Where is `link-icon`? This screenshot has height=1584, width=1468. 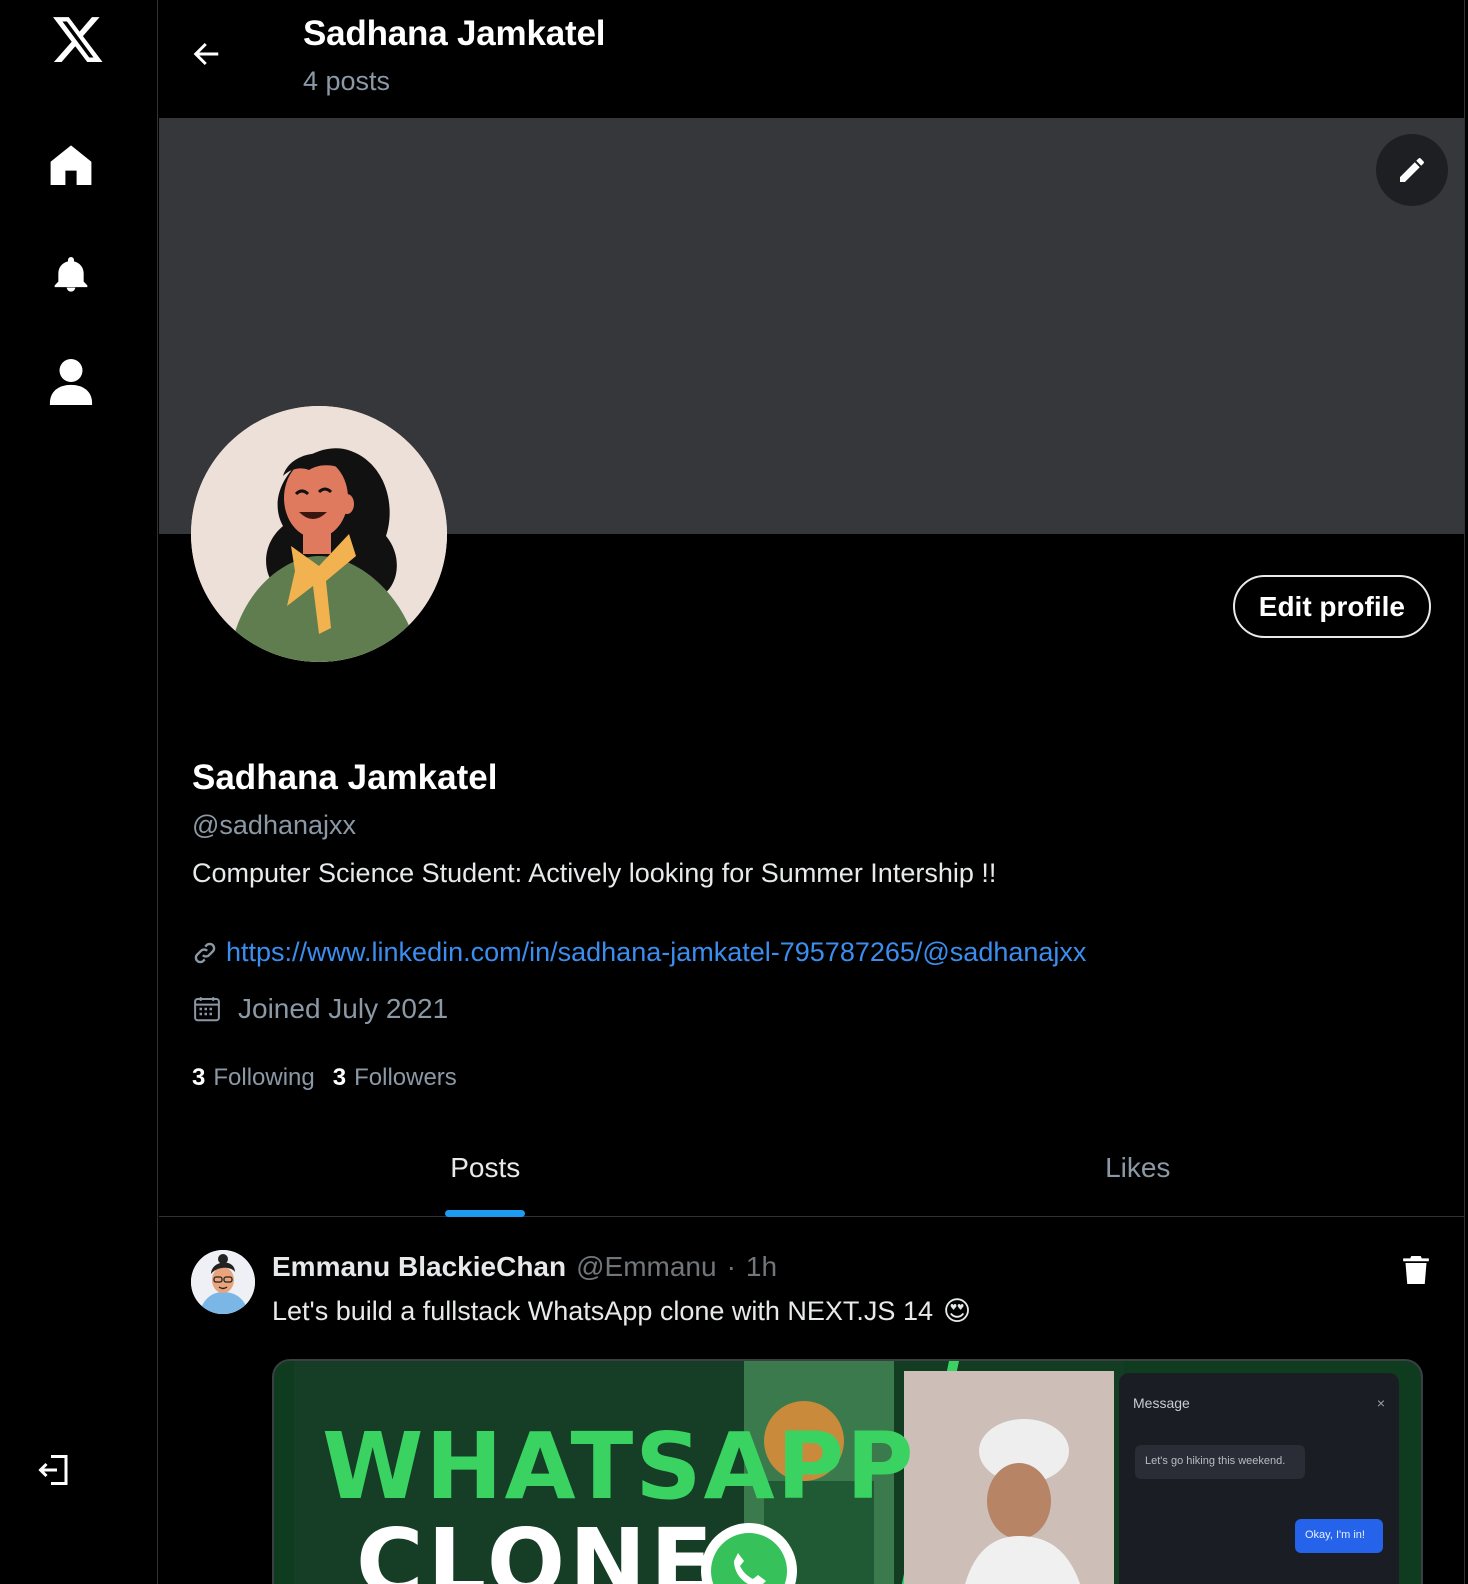
link-icon is located at coordinates (205, 952).